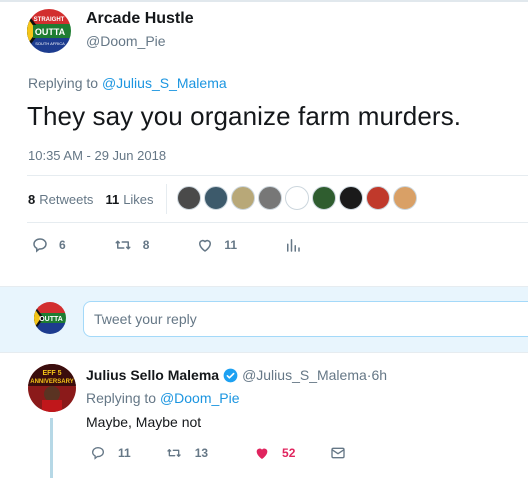 The height and width of the screenshot is (478, 528). What do you see at coordinates (277, 222) in the screenshot?
I see `stats-bottom-divider` at bounding box center [277, 222].